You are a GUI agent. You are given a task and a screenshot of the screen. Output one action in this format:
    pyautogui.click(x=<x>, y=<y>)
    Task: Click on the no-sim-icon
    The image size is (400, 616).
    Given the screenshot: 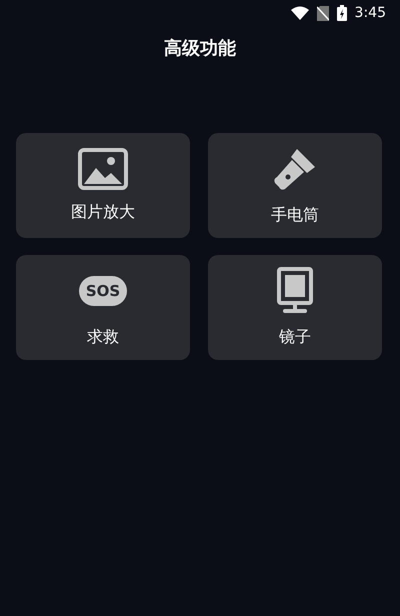 What is the action you would take?
    pyautogui.click(x=322, y=13)
    